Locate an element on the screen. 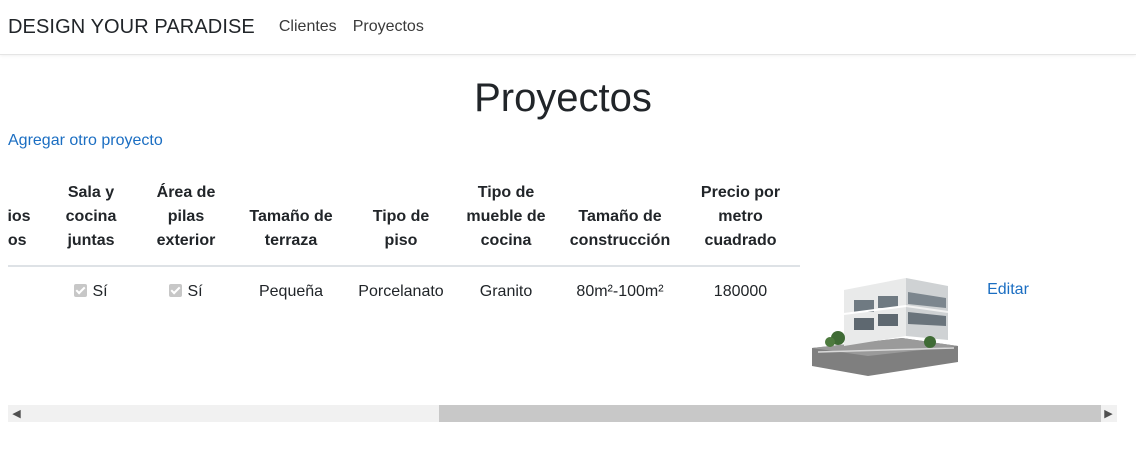 The width and height of the screenshot is (1136, 453). cell-tamano-terraza: Pequeña is located at coordinates (291, 291).